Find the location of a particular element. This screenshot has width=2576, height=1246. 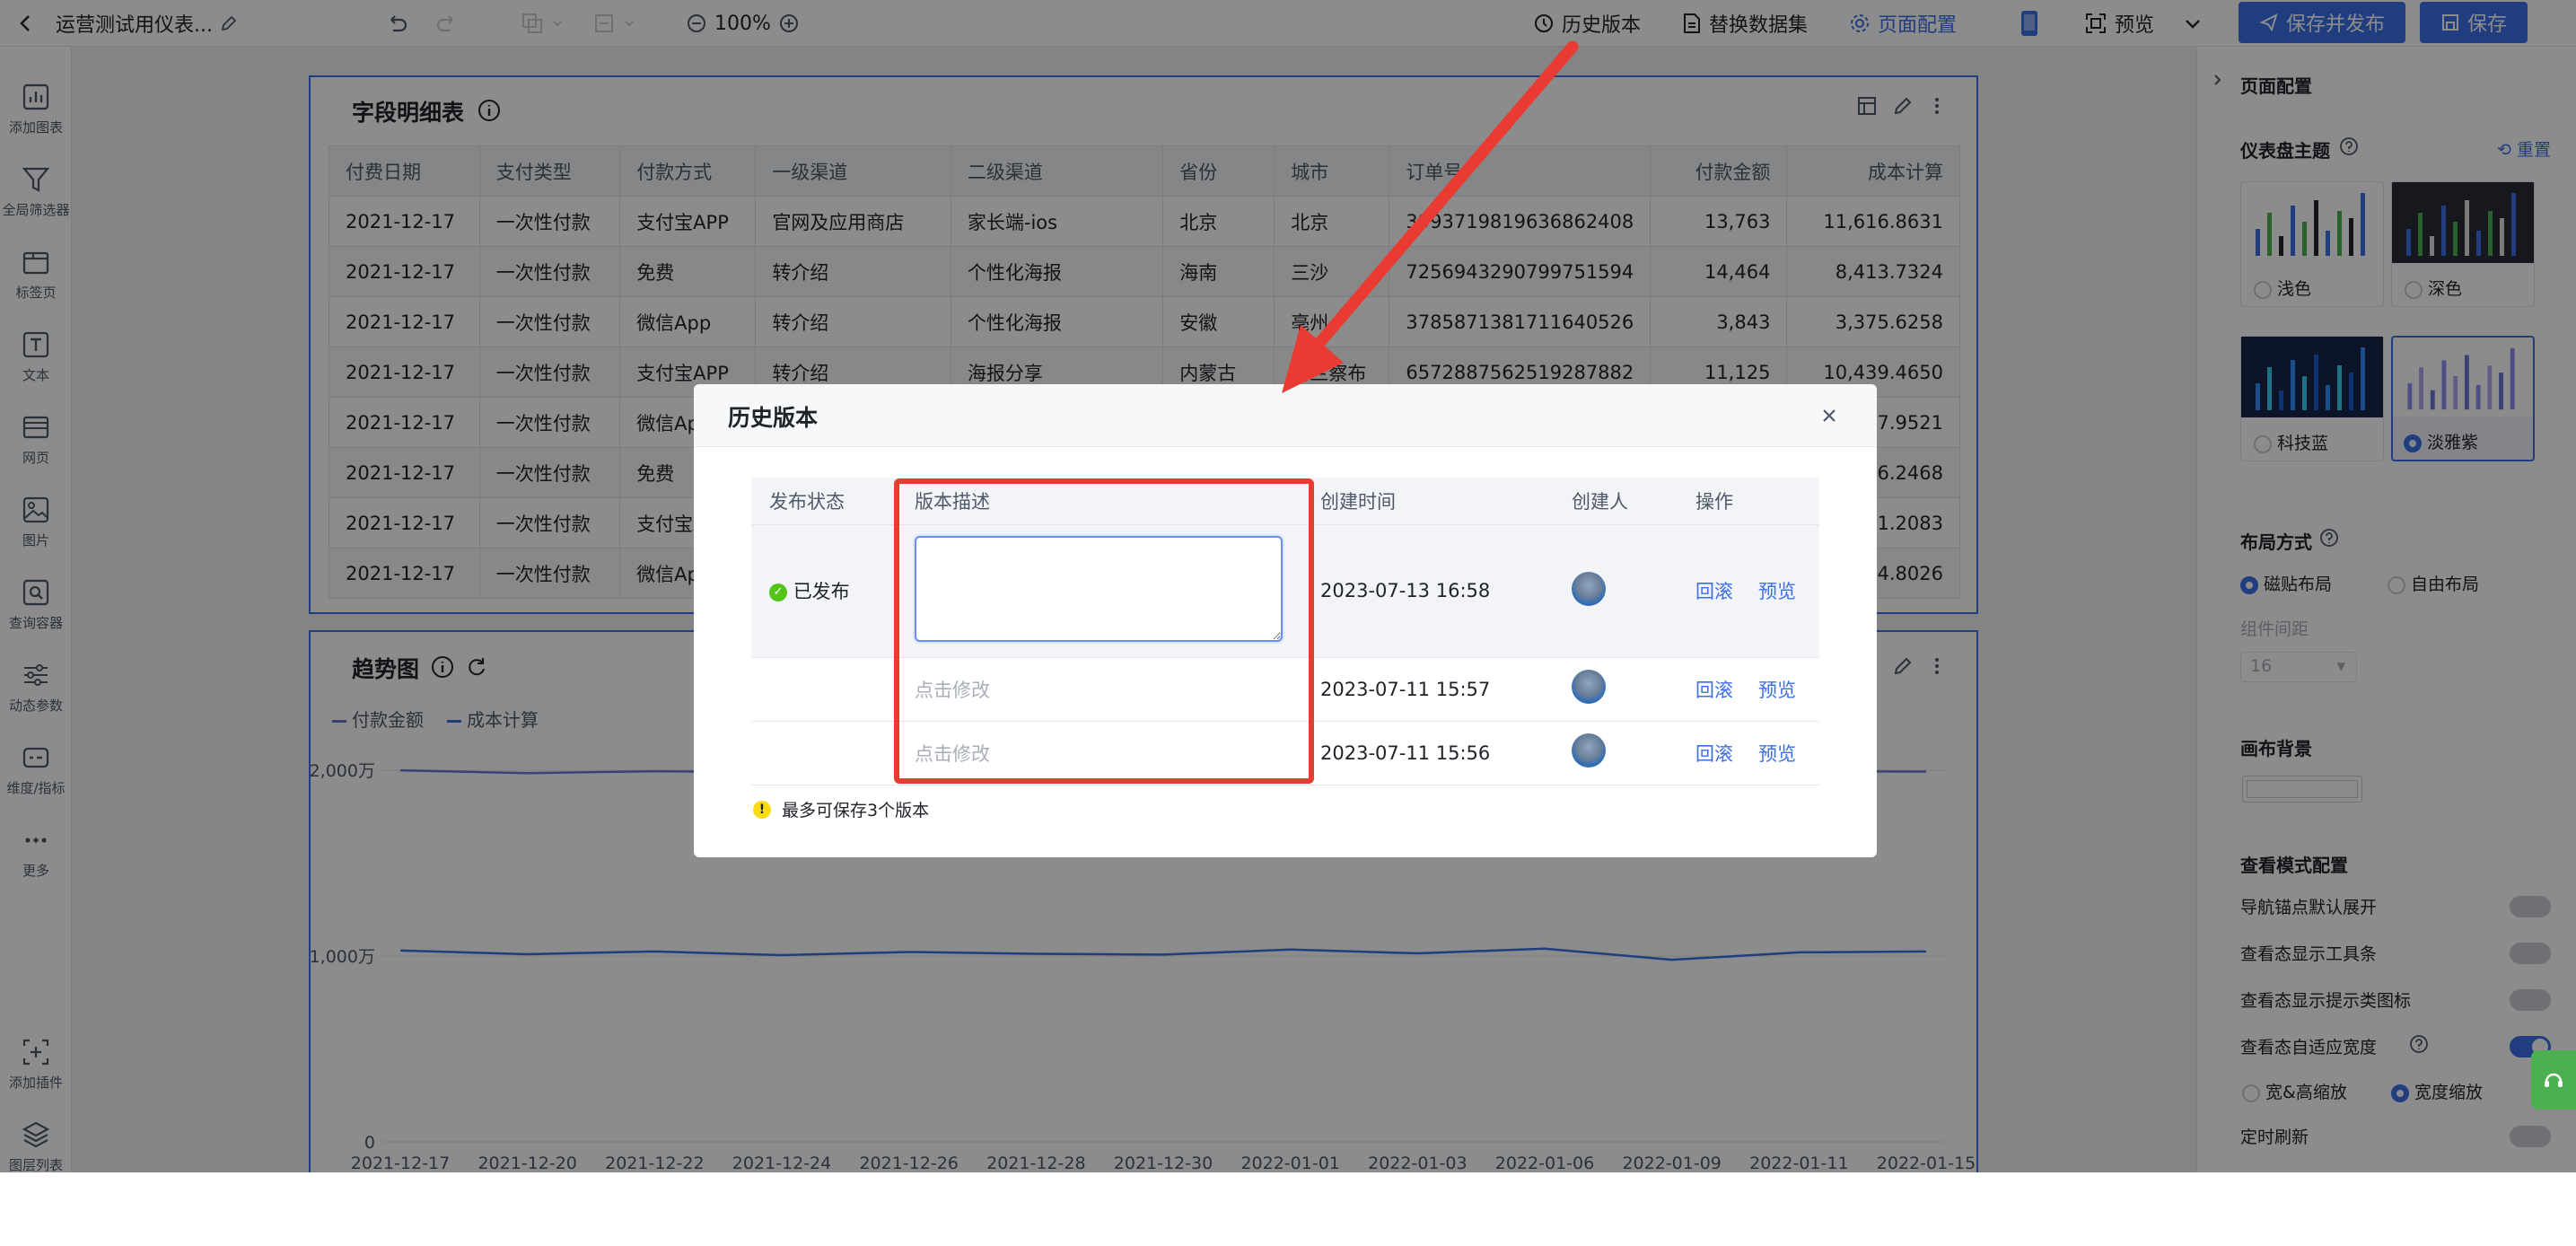

modal-title: 历史版本 is located at coordinates (773, 418).